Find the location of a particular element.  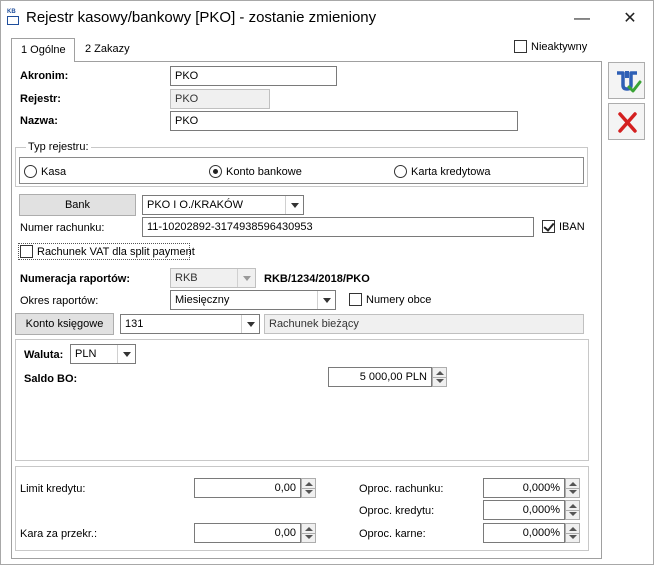

tab-ogolne-label: 1 Ogólne is located at coordinates (43, 50).